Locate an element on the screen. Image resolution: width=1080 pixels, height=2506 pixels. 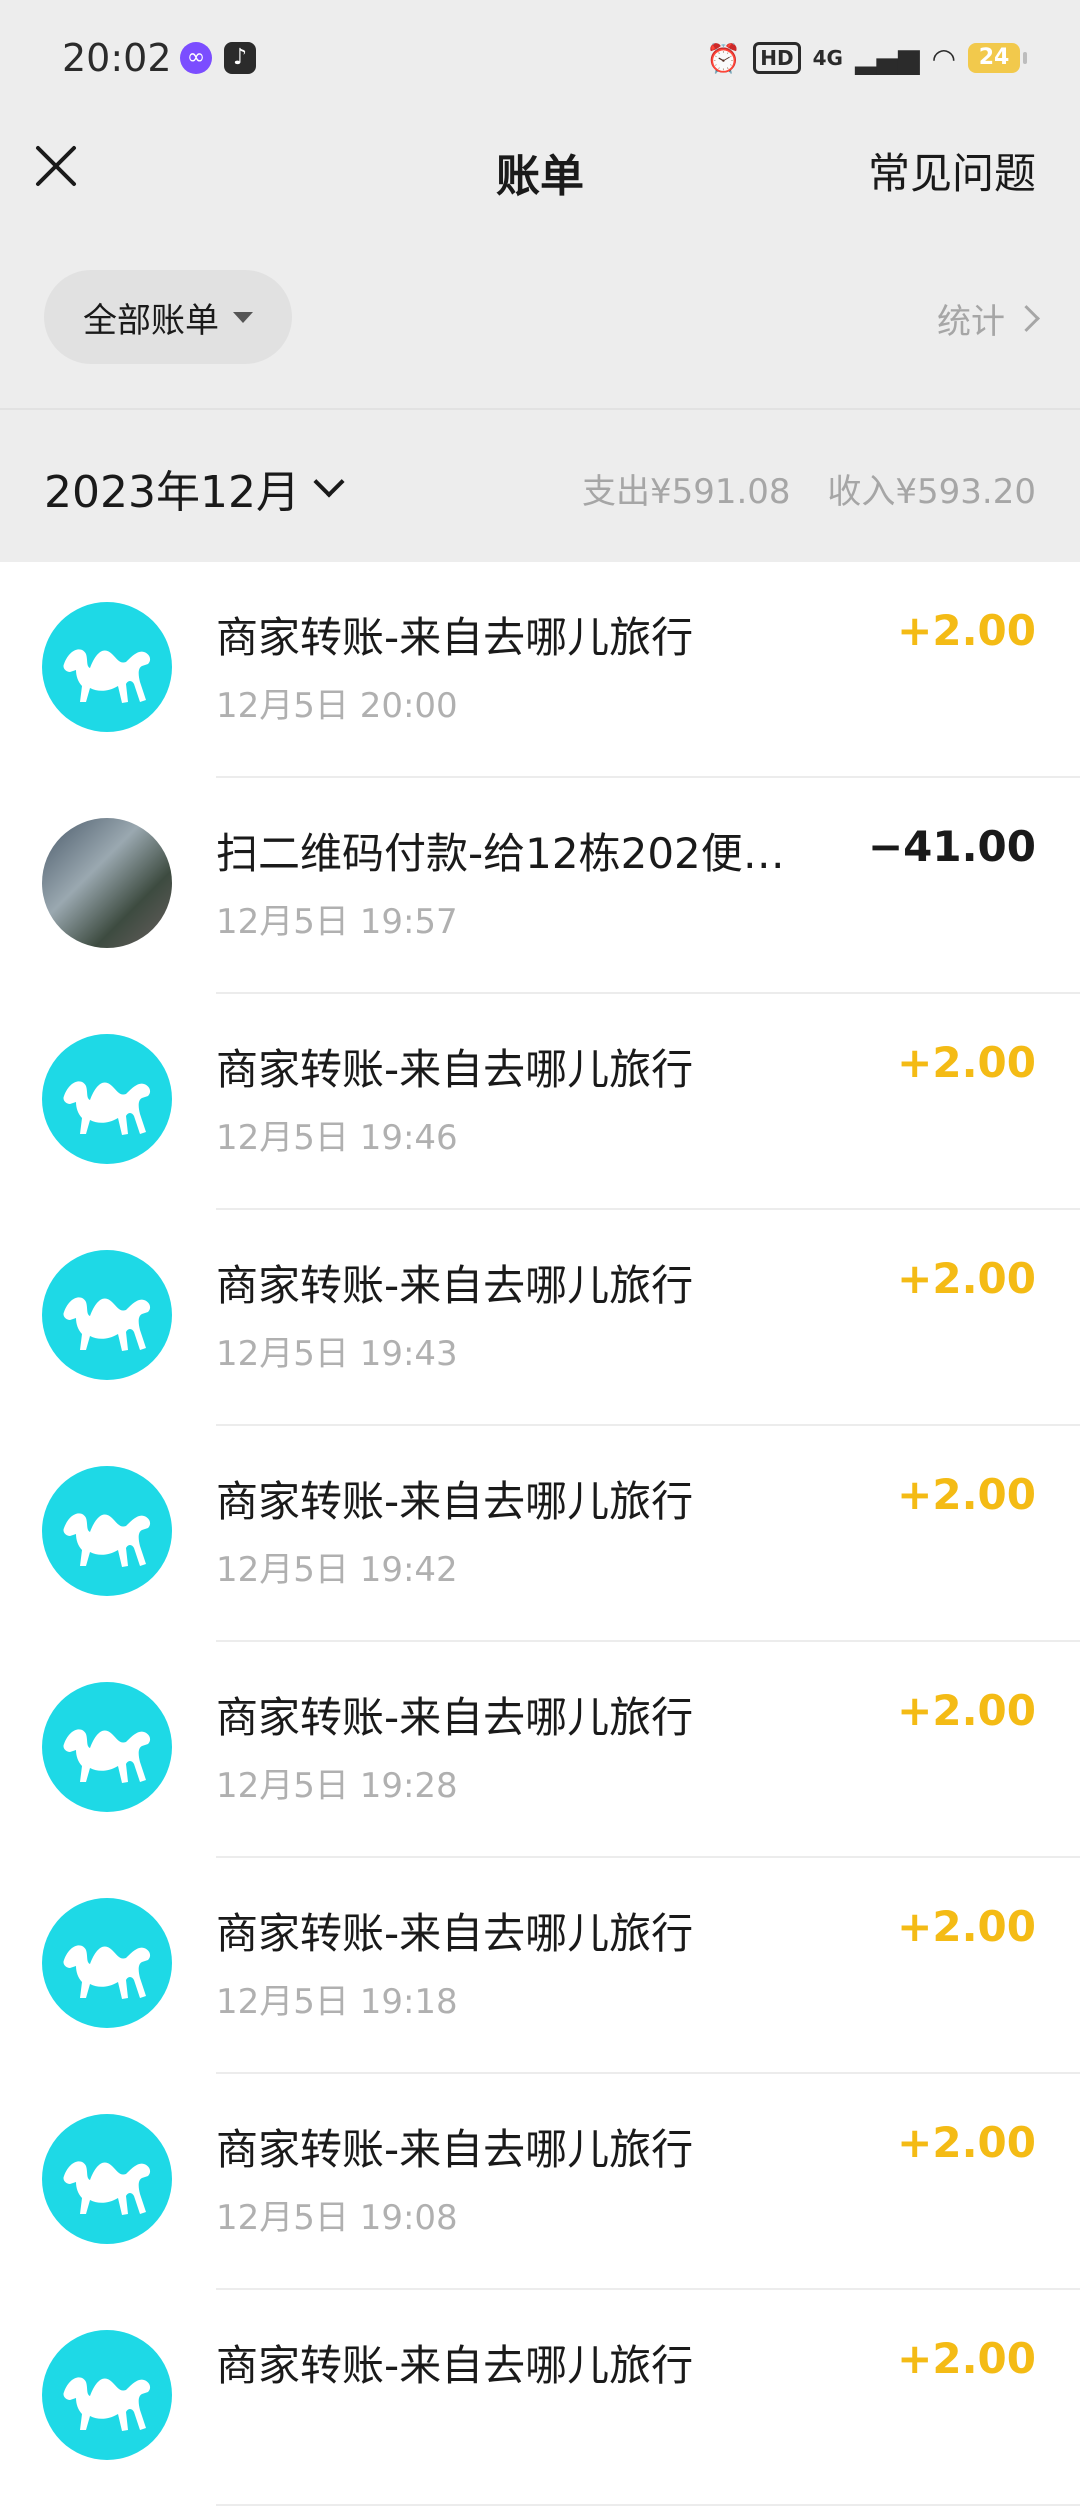
transaction-row: 商家转账-来自去哪儿旅行 12月5日 19:42 +2.00 is located at coordinates (540, 1534).